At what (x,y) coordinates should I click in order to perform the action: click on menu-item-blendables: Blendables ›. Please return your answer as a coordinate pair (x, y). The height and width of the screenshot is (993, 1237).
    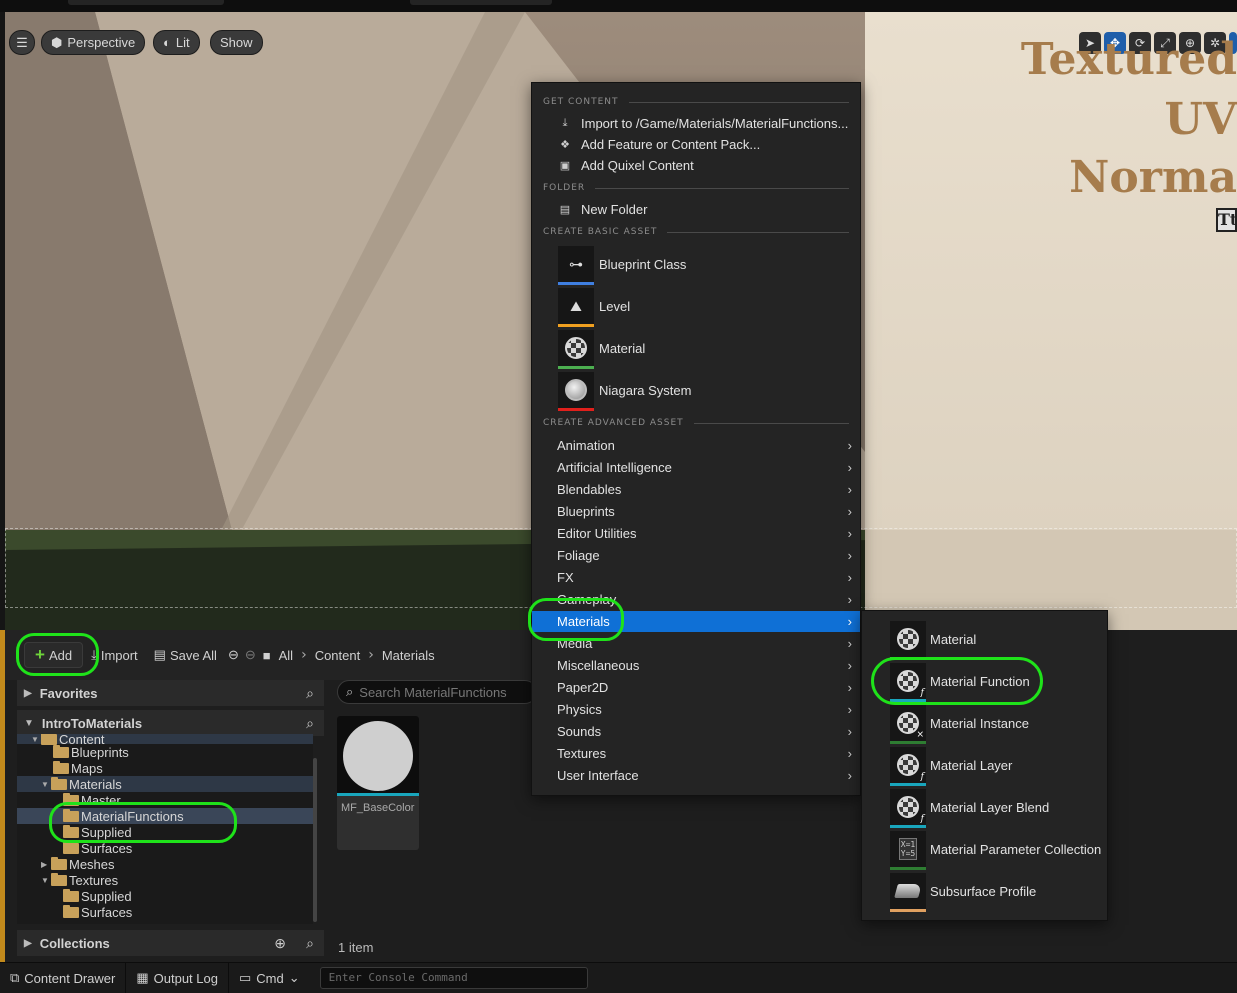
    Looking at the image, I should click on (696, 489).